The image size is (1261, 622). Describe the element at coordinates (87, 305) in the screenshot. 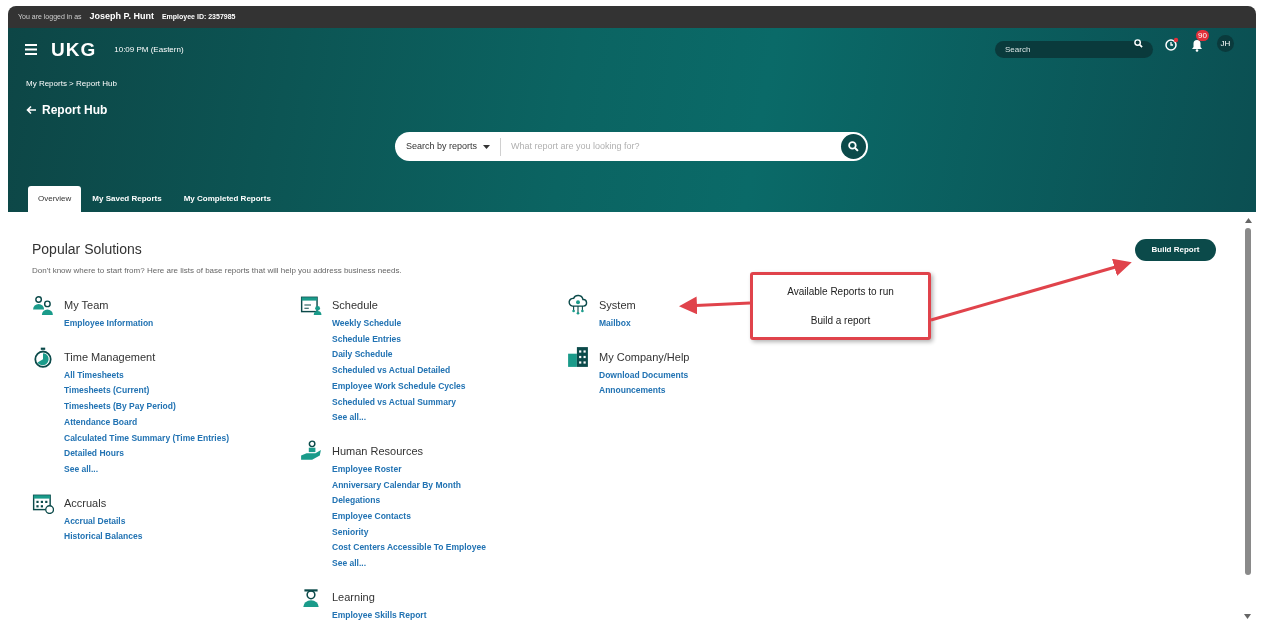

I see `category-heading: My Team` at that location.